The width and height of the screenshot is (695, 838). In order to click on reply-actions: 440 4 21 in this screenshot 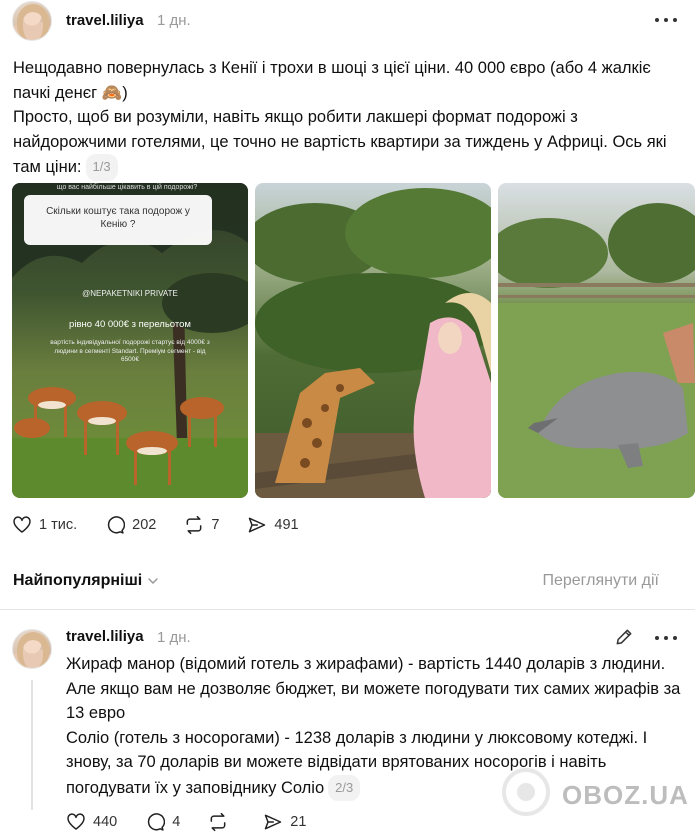, I will do `click(200, 822)`.